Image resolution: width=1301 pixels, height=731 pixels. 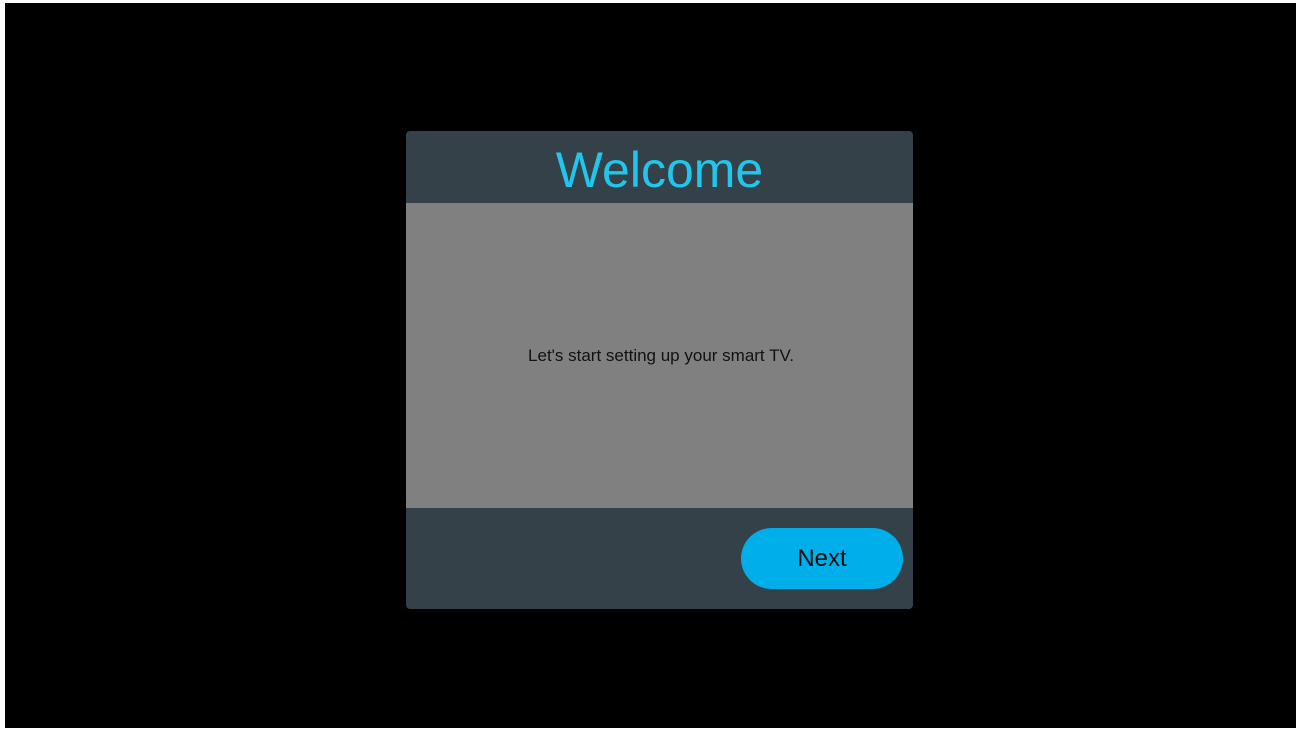 I want to click on dialog-message: Let's start setting up your smart TV., so click(x=661, y=355).